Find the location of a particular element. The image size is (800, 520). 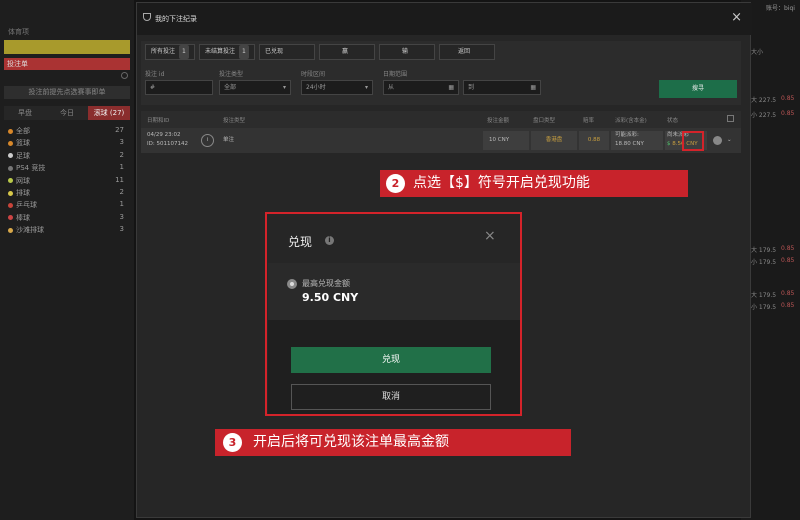

sport-label: 棒球 is located at coordinates (23, 217).